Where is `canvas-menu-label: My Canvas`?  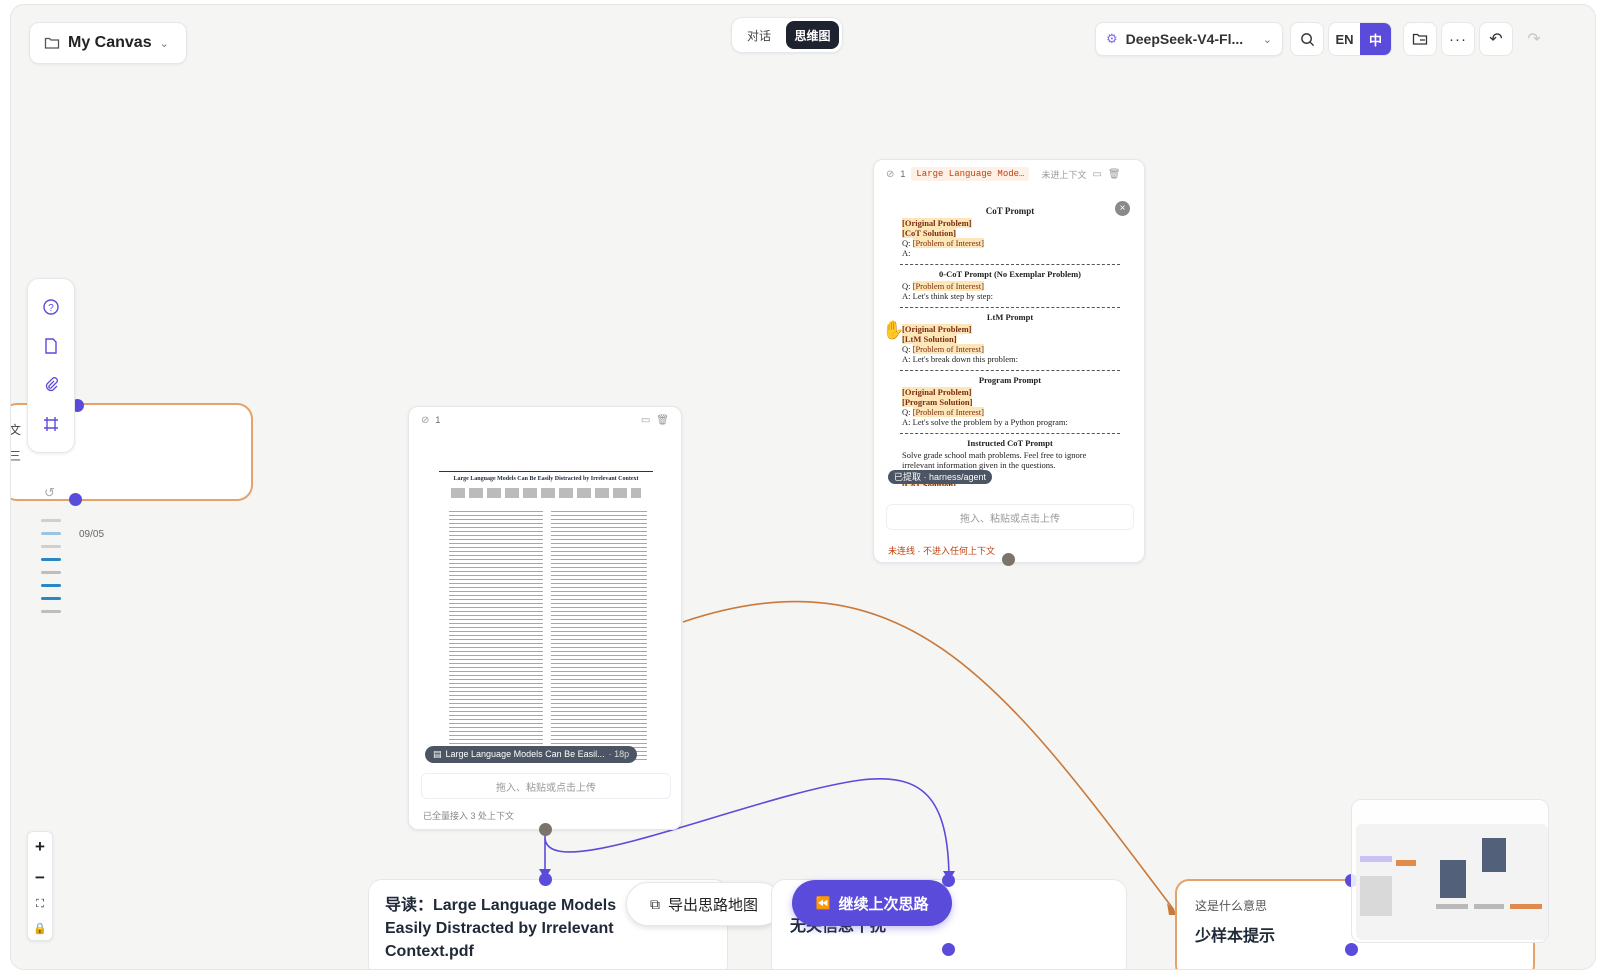 canvas-menu-label: My Canvas is located at coordinates (110, 42).